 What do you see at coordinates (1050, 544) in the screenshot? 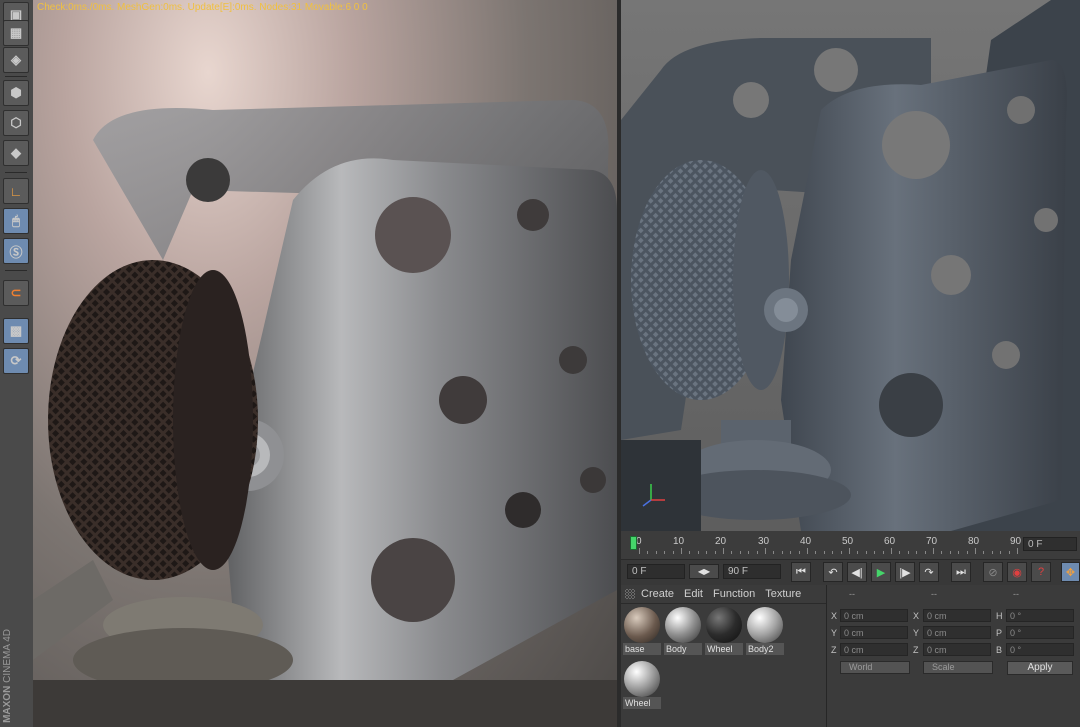
I see `current-frame-field: 0 F` at bounding box center [1050, 544].